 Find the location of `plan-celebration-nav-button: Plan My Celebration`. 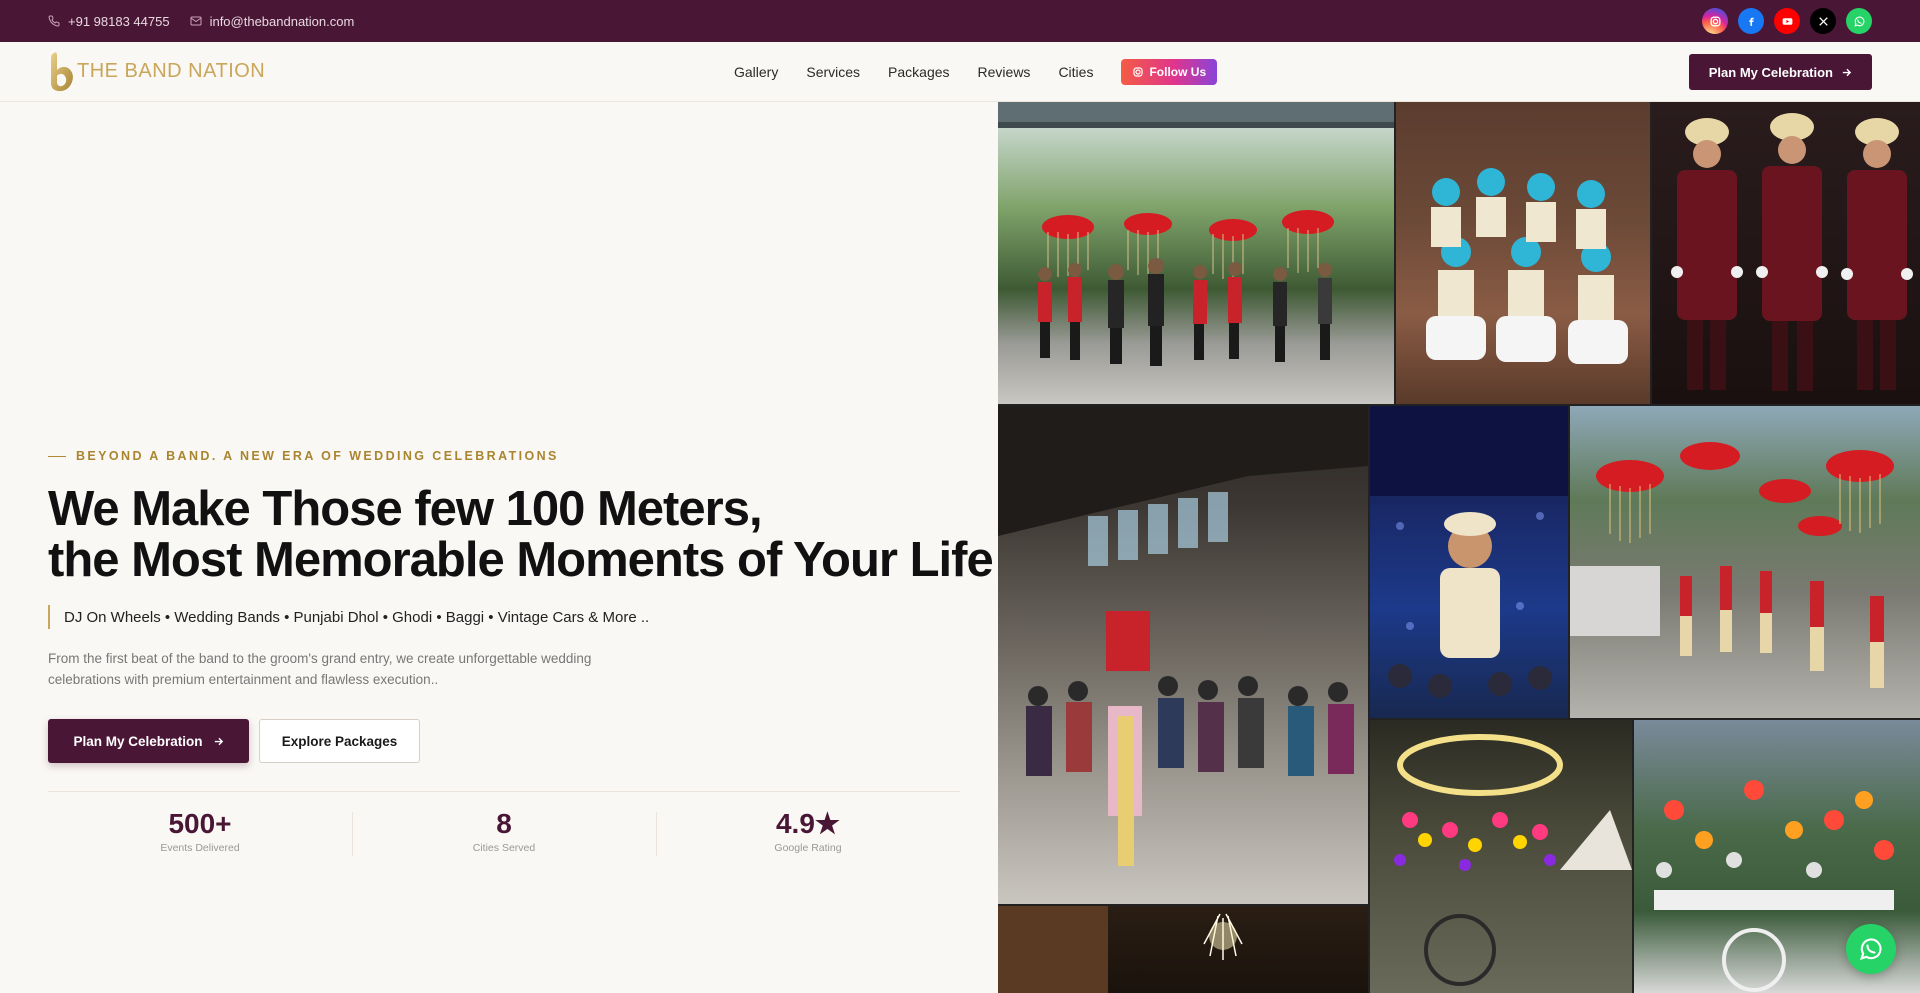

plan-celebration-nav-button: Plan My Celebration is located at coordinates (1780, 72).